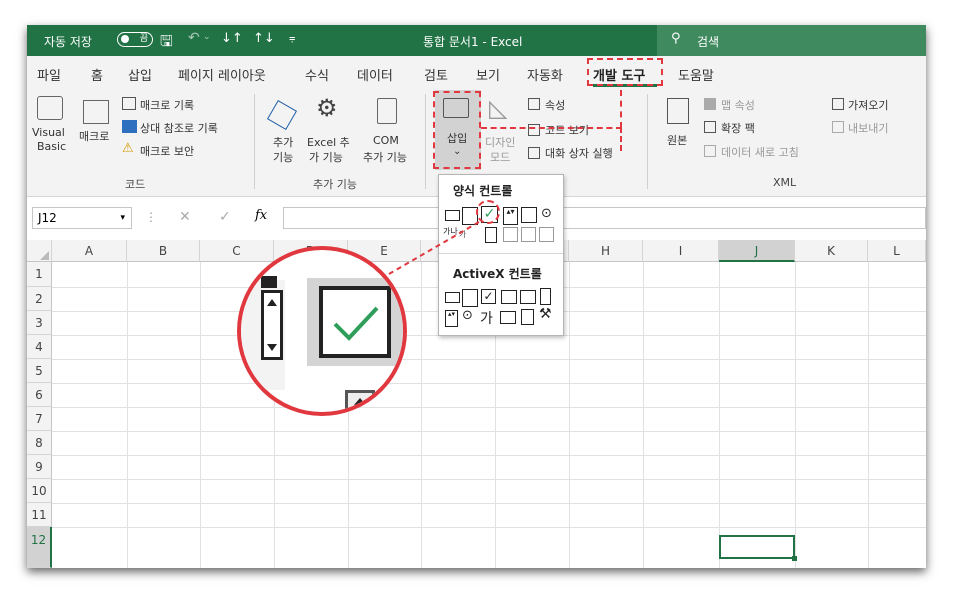  What do you see at coordinates (96, 112) in the screenshot?
I see `macro-icon` at bounding box center [96, 112].